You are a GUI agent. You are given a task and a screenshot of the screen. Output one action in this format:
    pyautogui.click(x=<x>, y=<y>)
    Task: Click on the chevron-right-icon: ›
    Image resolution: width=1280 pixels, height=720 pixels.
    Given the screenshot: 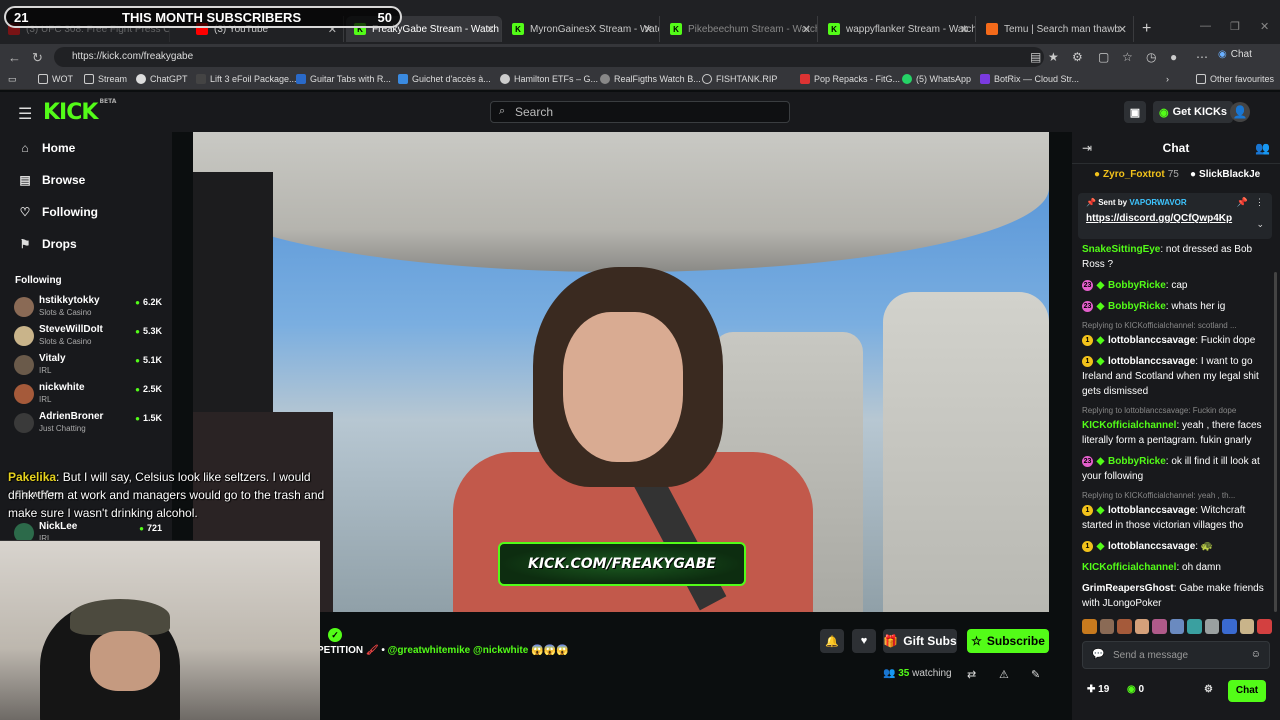 What is the action you would take?
    pyautogui.click(x=1167, y=79)
    